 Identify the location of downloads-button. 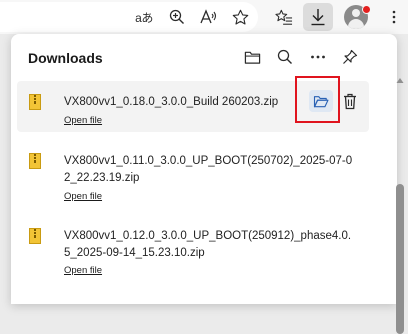
(318, 17).